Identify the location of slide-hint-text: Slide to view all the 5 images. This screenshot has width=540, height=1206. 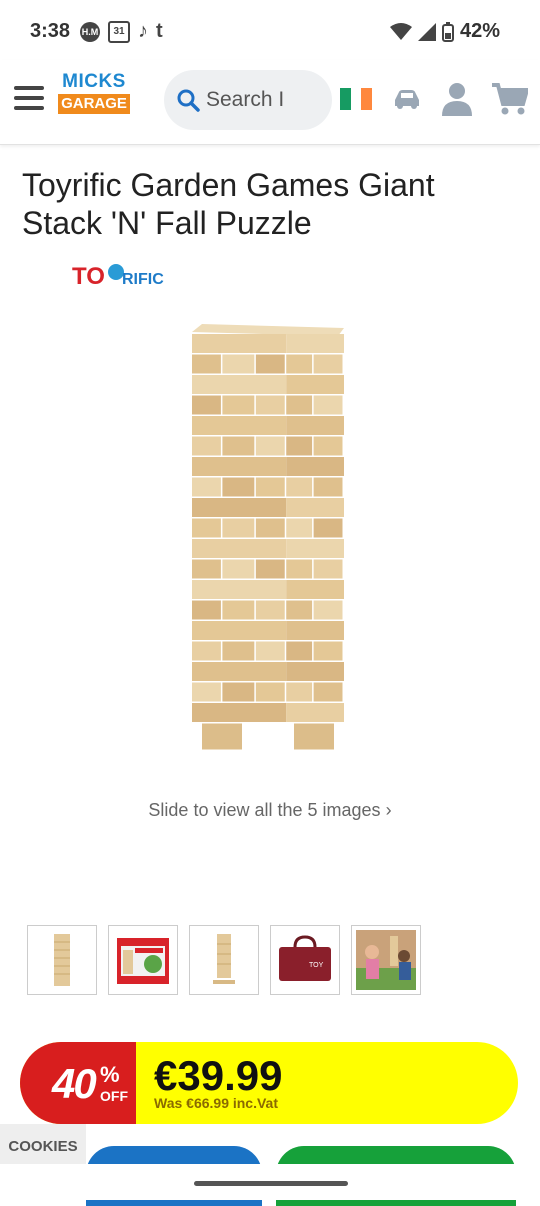
(264, 810).